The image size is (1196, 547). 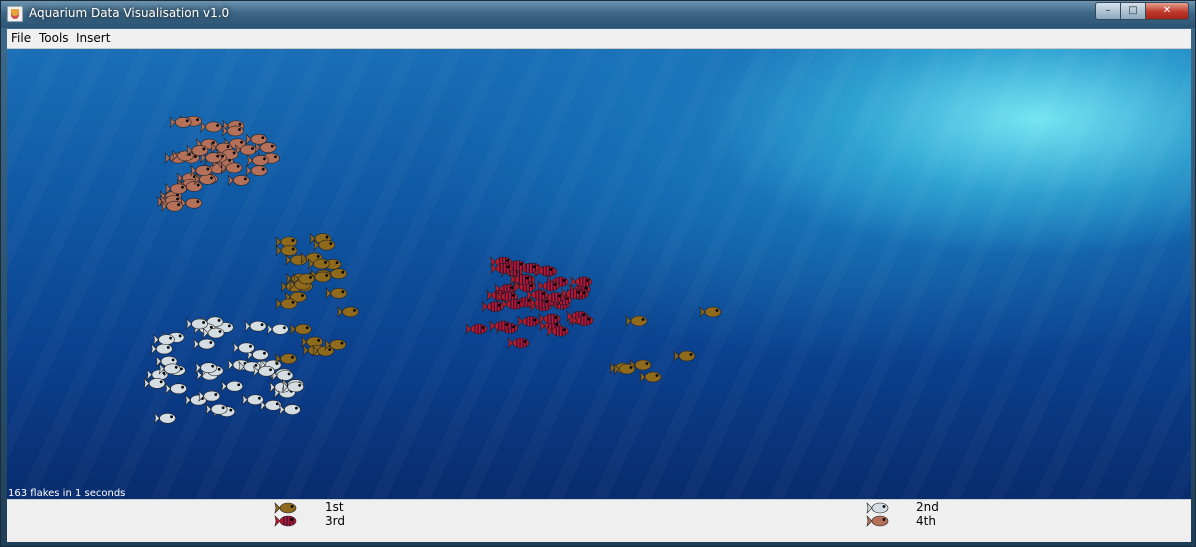 What do you see at coordinates (1167, 11) in the screenshot?
I see `close-button: ✕` at bounding box center [1167, 11].